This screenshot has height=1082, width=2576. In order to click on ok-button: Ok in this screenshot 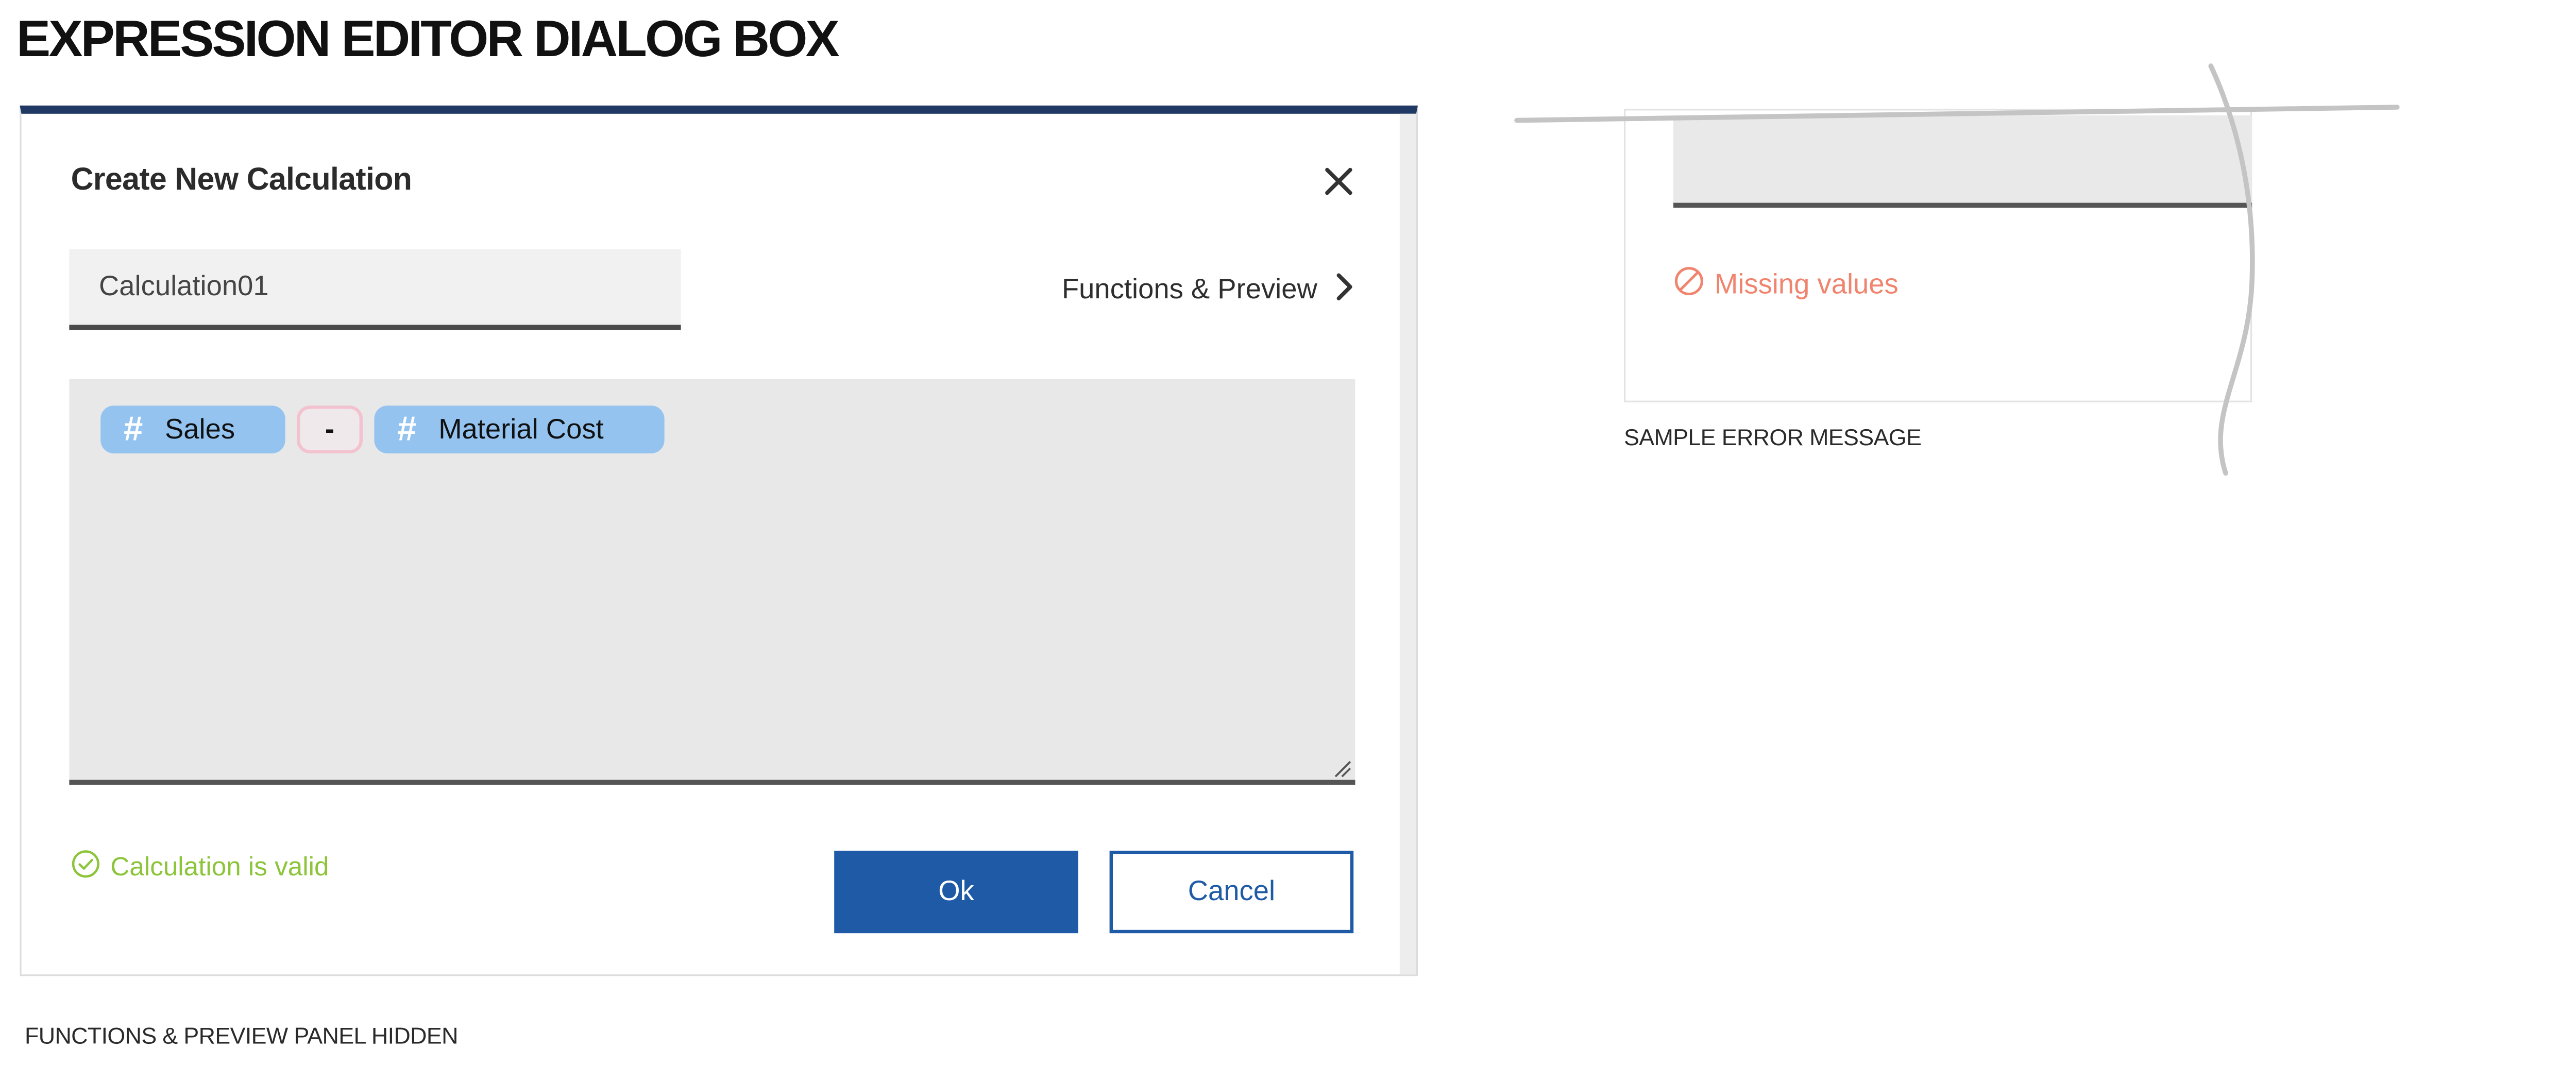, I will do `click(956, 892)`.